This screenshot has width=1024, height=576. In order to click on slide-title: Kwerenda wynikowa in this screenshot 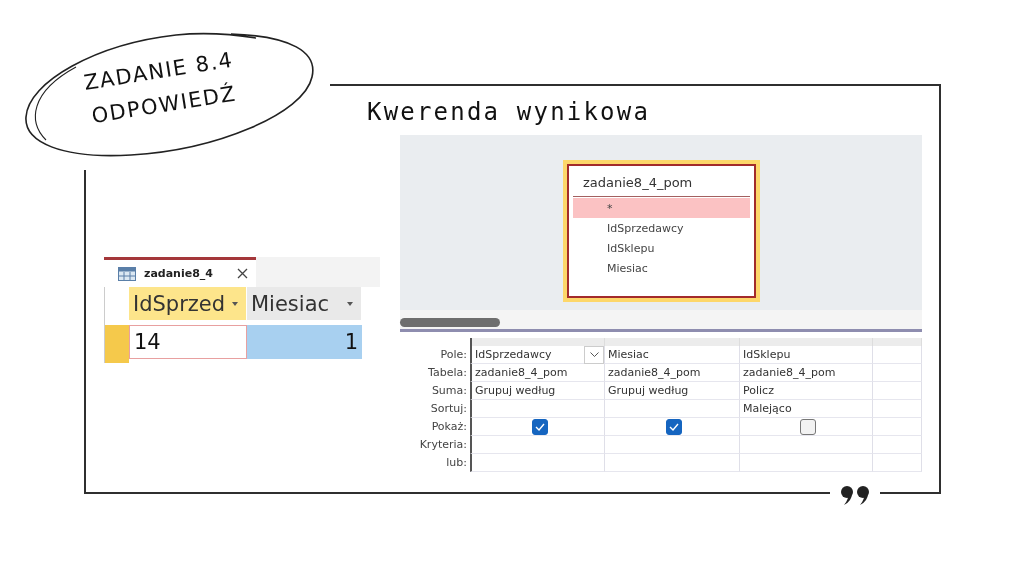, I will do `click(509, 113)`.